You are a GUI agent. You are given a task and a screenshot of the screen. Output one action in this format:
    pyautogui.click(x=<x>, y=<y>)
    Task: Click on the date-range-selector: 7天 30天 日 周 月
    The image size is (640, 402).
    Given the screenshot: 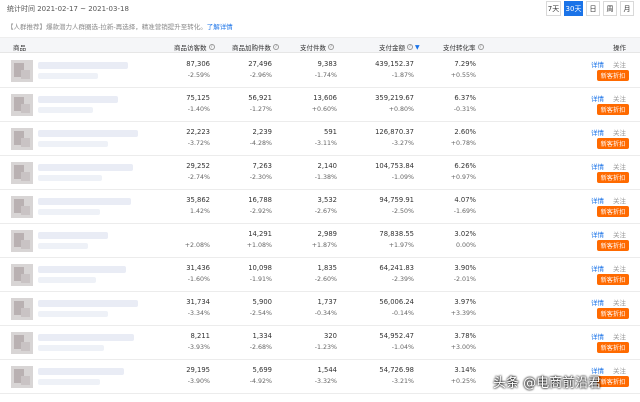 What is the action you would take?
    pyautogui.click(x=588, y=8)
    